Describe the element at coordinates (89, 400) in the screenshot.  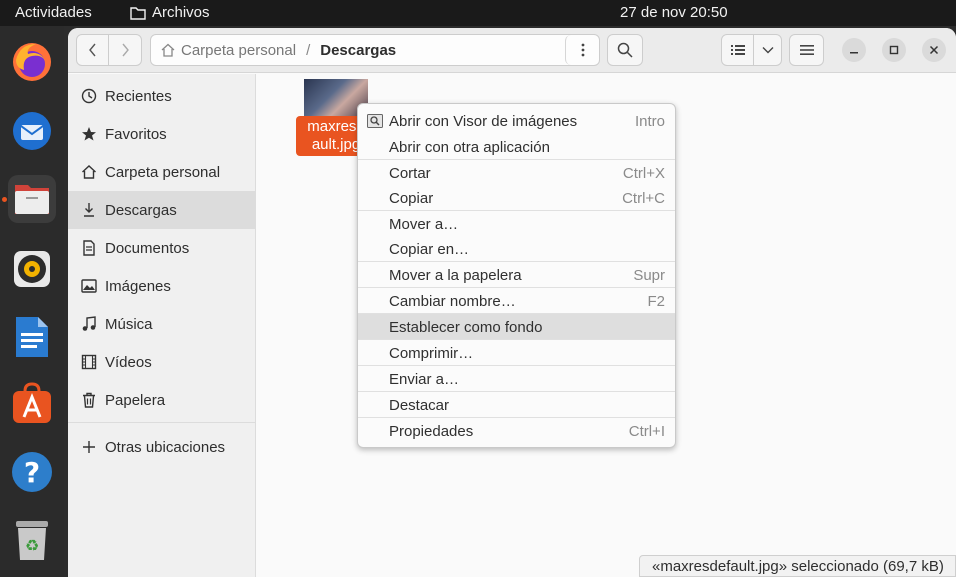
I see `trash-icon` at that location.